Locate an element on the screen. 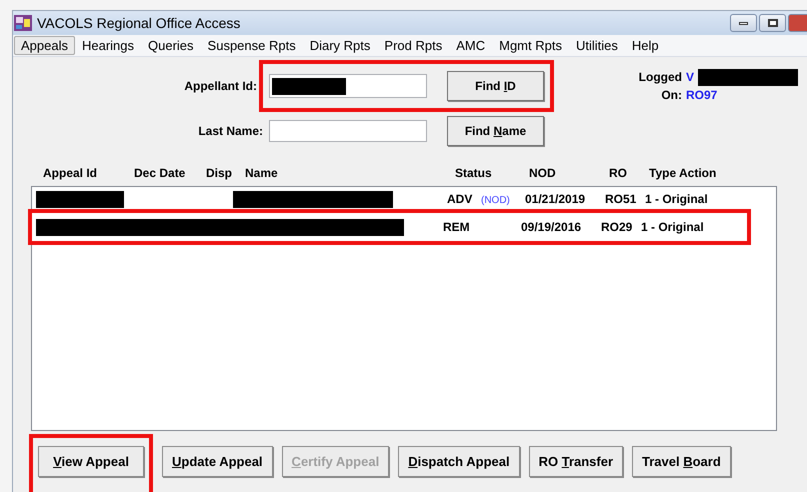  appellant-id-field is located at coordinates (348, 86).